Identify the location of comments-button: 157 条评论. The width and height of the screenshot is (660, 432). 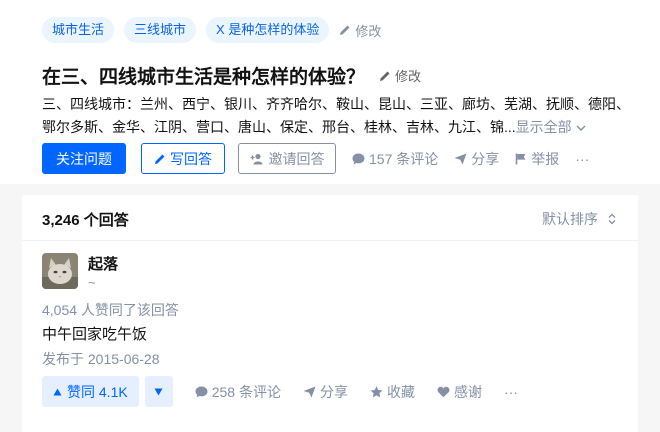
(395, 159).